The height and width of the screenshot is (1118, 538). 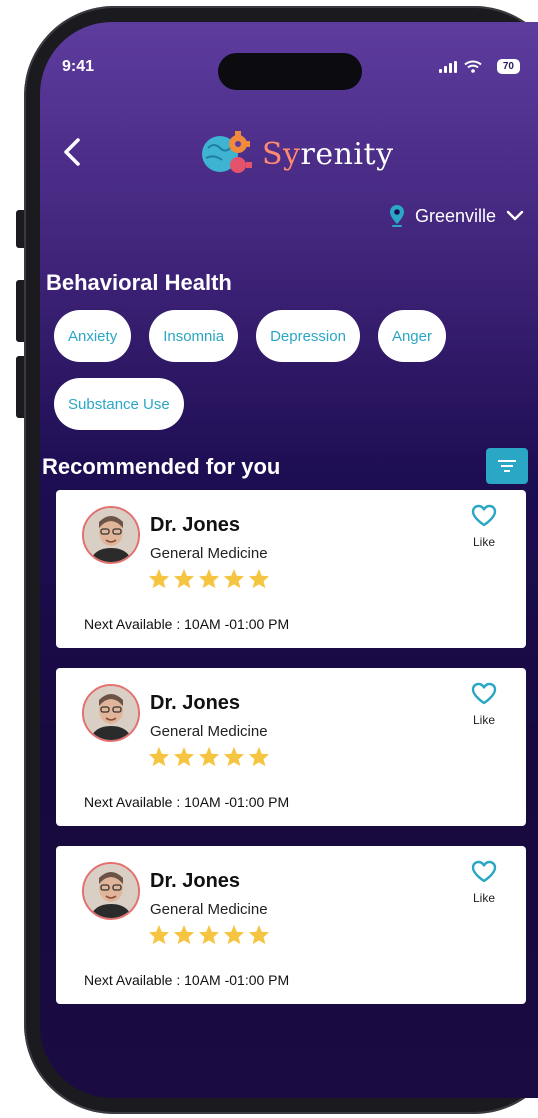 What do you see at coordinates (448, 66) in the screenshot?
I see `signal-icon` at bounding box center [448, 66].